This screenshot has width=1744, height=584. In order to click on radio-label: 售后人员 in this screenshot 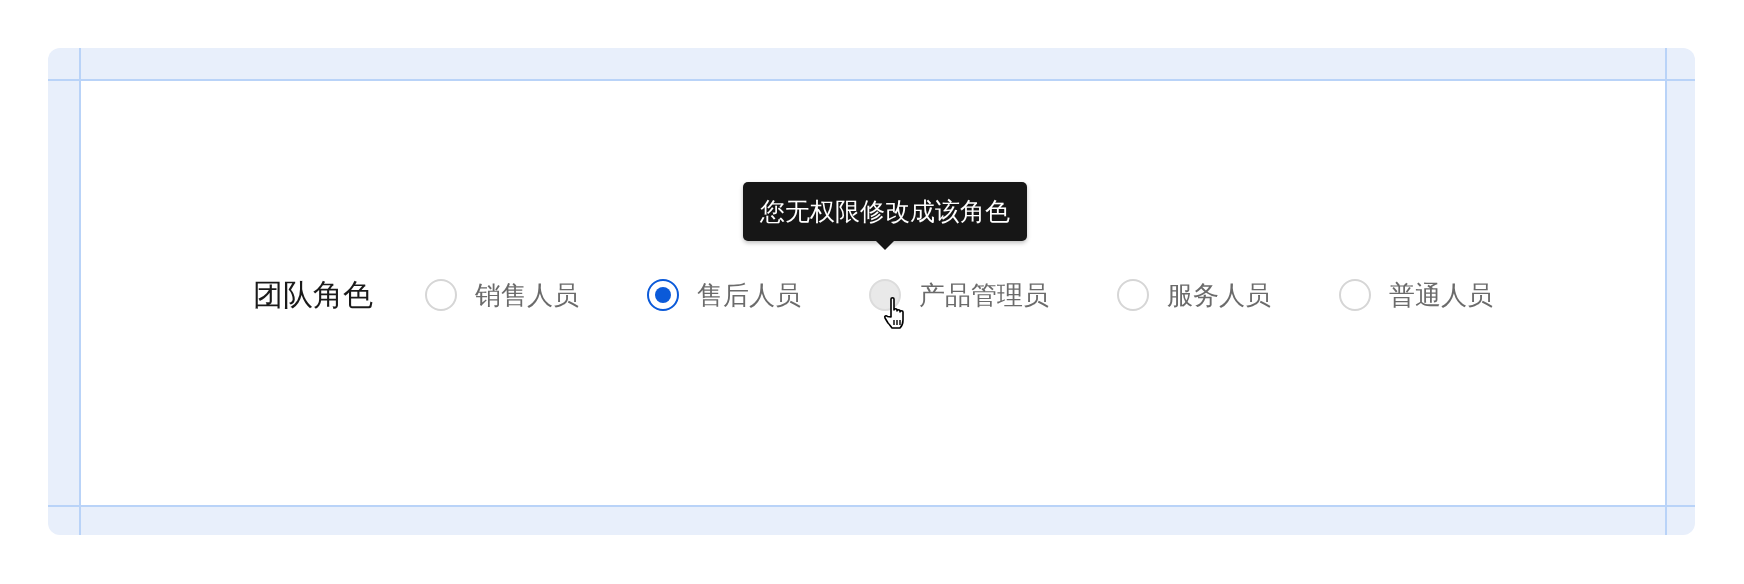, I will do `click(749, 295)`.